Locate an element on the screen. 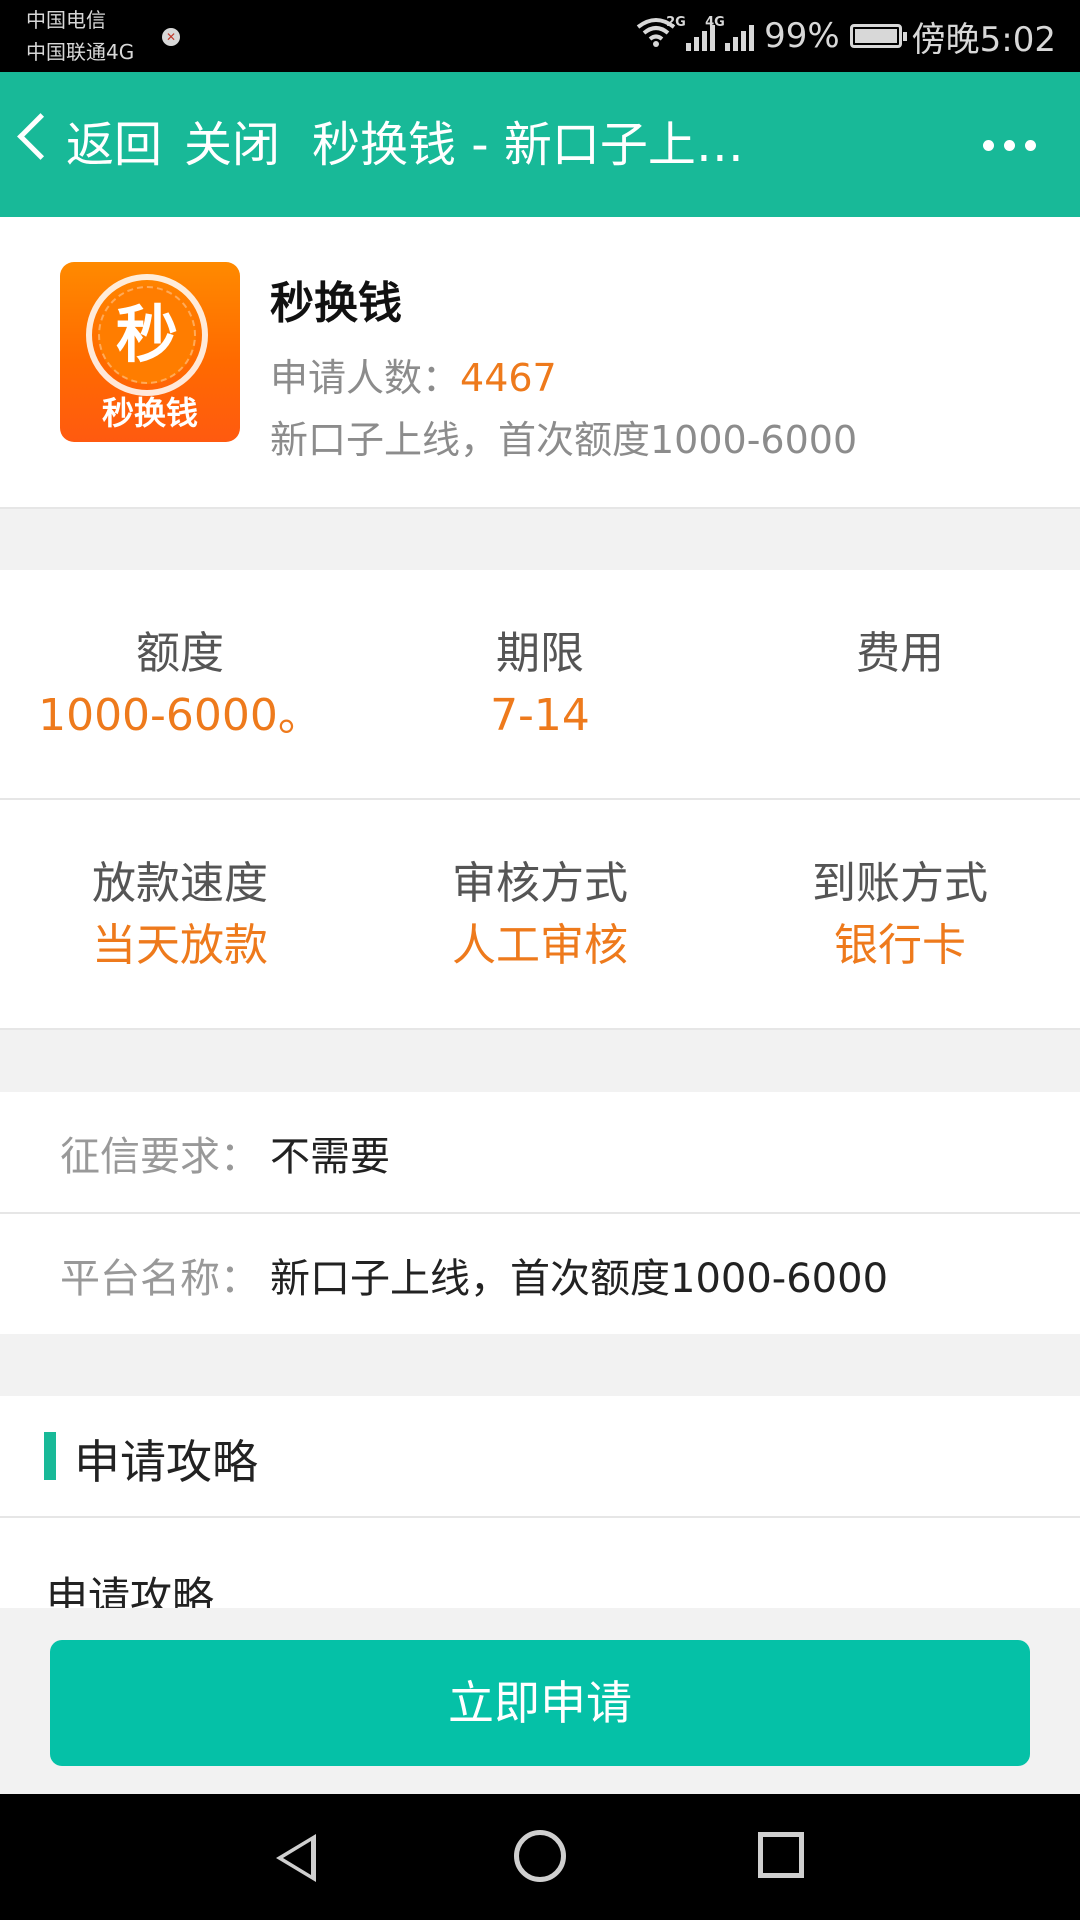 The width and height of the screenshot is (1080, 1920). stats-row-2: 放款速度 当天放款 审核方式 人工审核 到账方式 银行卡 is located at coordinates (540, 915).